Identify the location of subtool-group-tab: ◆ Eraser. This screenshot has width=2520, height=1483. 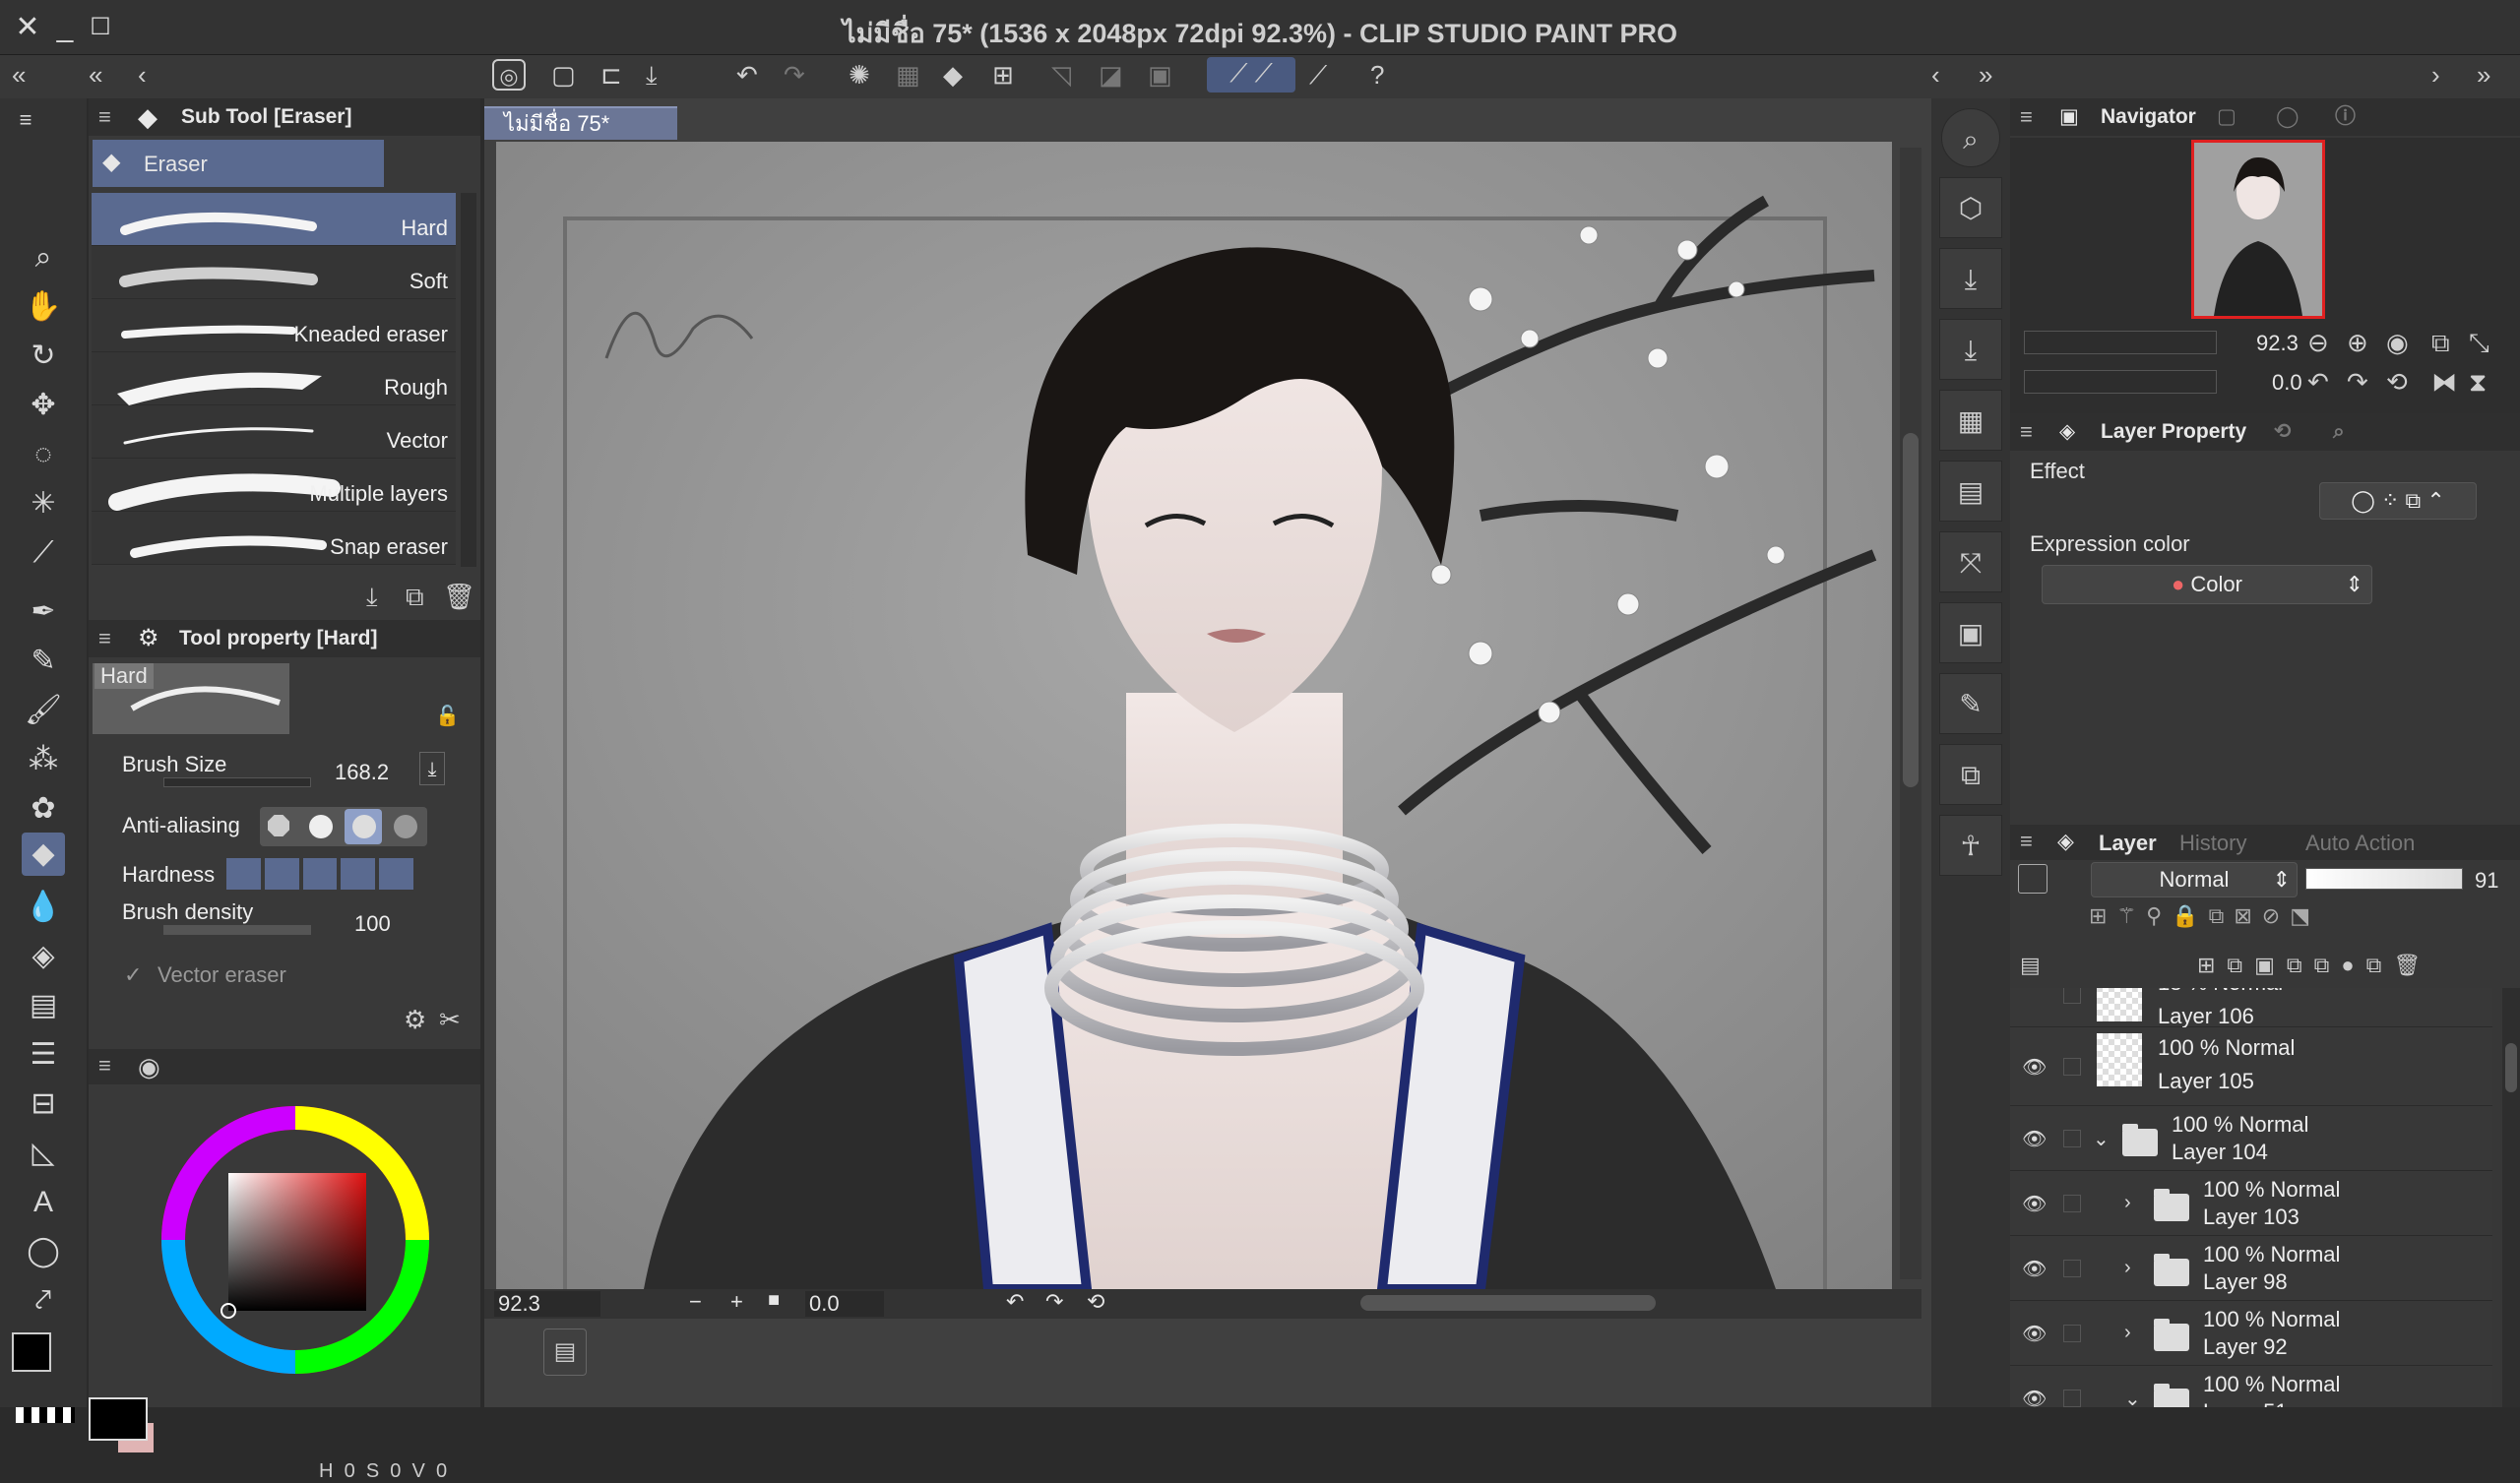
(238, 163).